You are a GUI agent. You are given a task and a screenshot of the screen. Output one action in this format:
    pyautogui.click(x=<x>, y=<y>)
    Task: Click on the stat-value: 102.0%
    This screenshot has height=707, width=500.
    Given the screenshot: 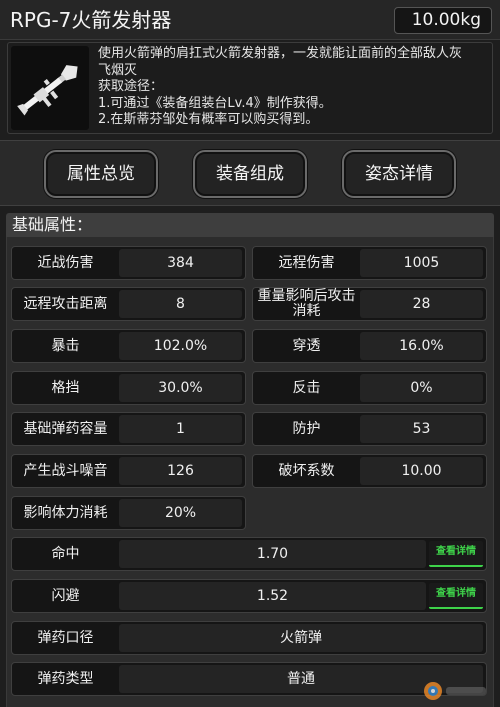 What is the action you would take?
    pyautogui.click(x=180, y=346)
    